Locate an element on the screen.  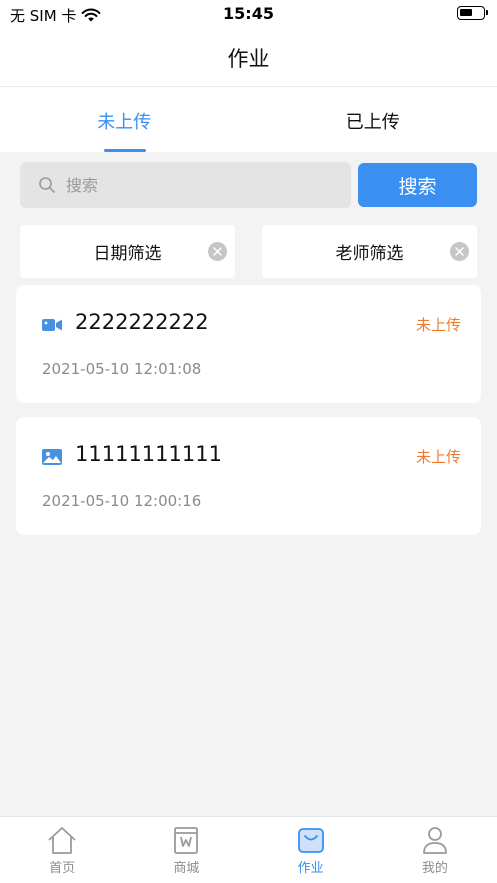
tab-home: 首页 is located at coordinates (62, 850).